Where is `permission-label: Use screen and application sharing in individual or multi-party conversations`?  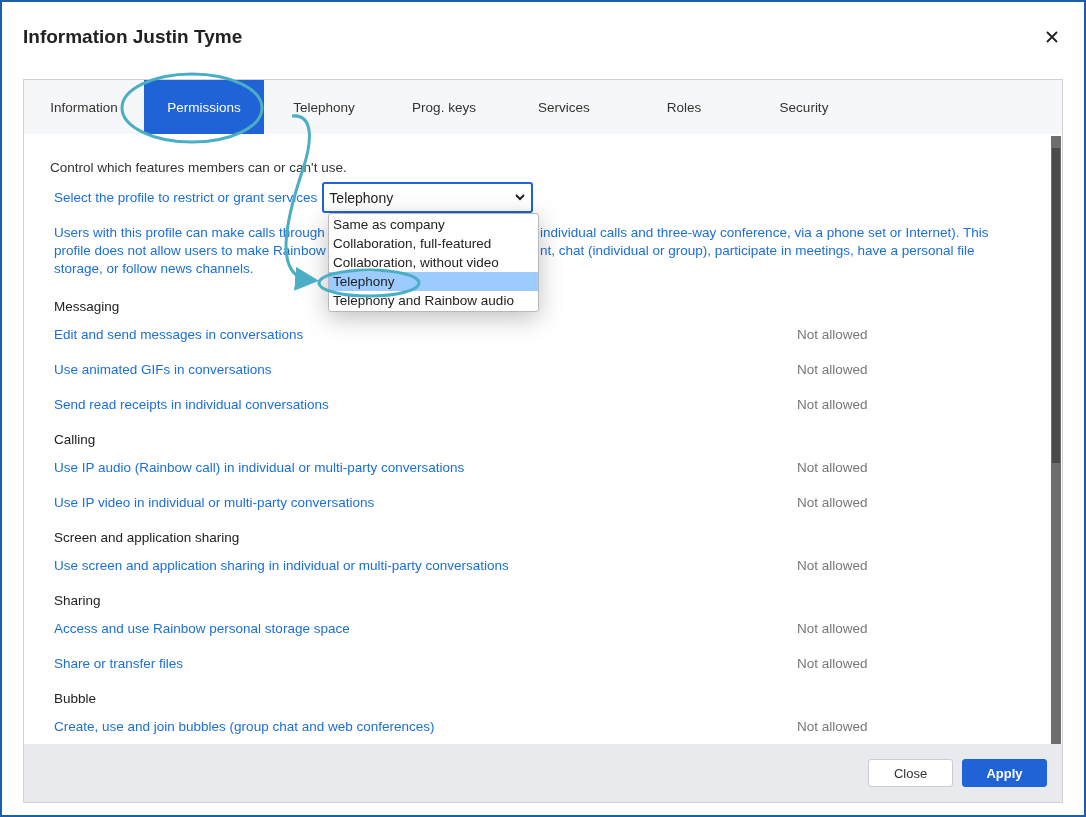
permission-label: Use screen and application sharing in individual or multi-party conversations is located at coordinates (282, 565).